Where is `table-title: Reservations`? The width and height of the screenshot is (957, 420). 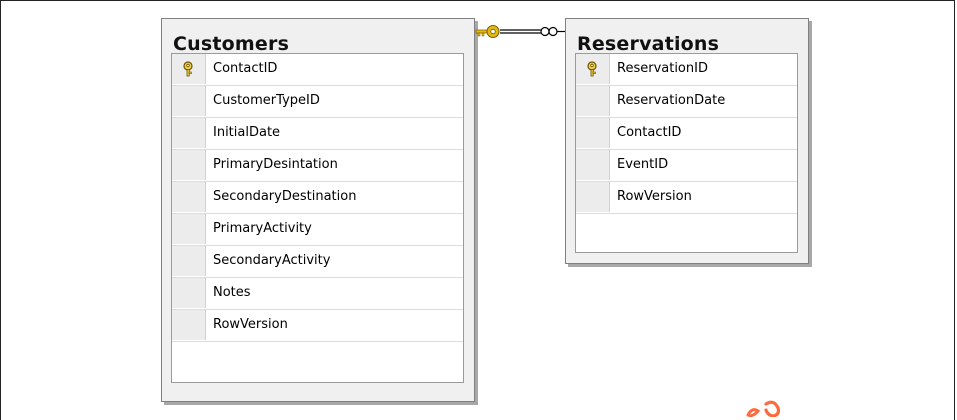
table-title: Reservations is located at coordinates (648, 44).